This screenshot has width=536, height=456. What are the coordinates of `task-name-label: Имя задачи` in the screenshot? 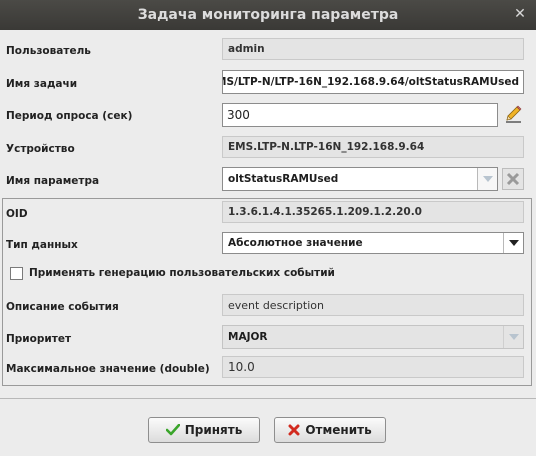 It's located at (42, 84).